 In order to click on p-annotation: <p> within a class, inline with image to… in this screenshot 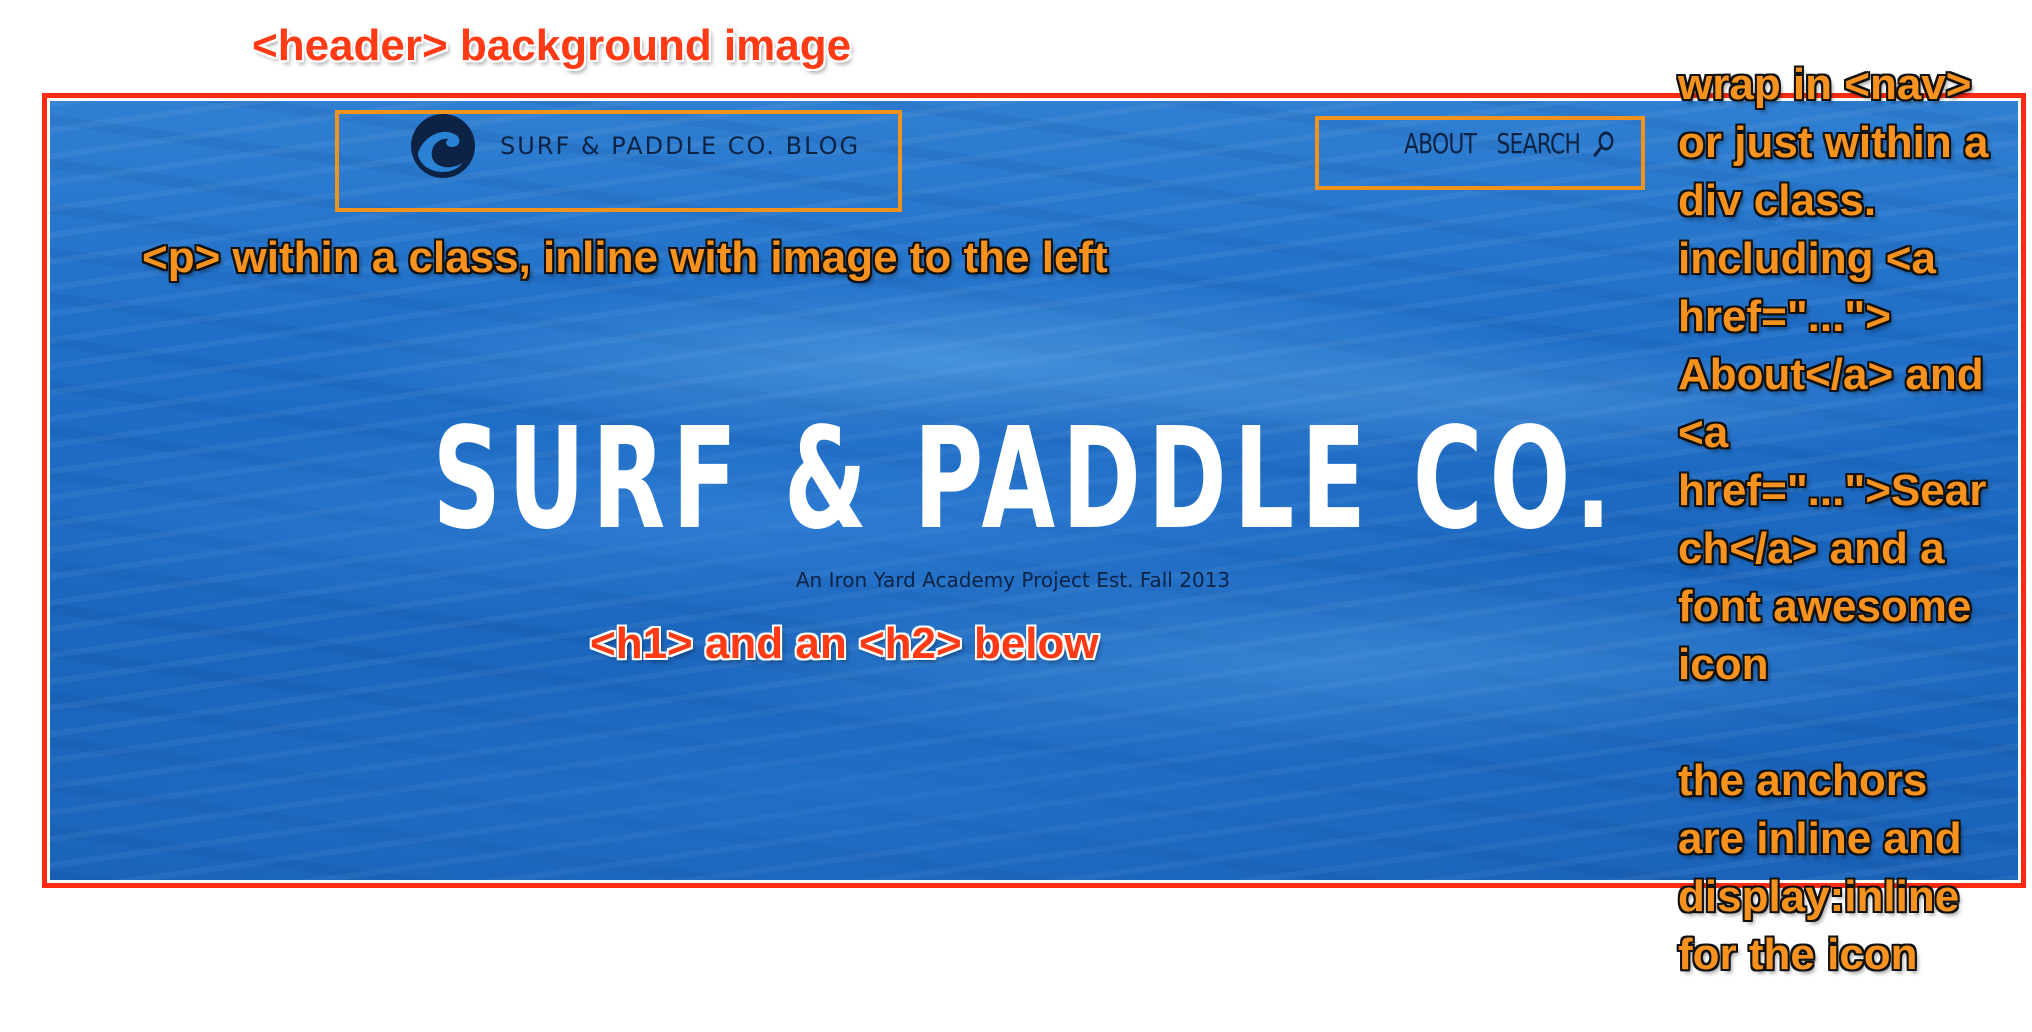, I will do `click(625, 257)`.